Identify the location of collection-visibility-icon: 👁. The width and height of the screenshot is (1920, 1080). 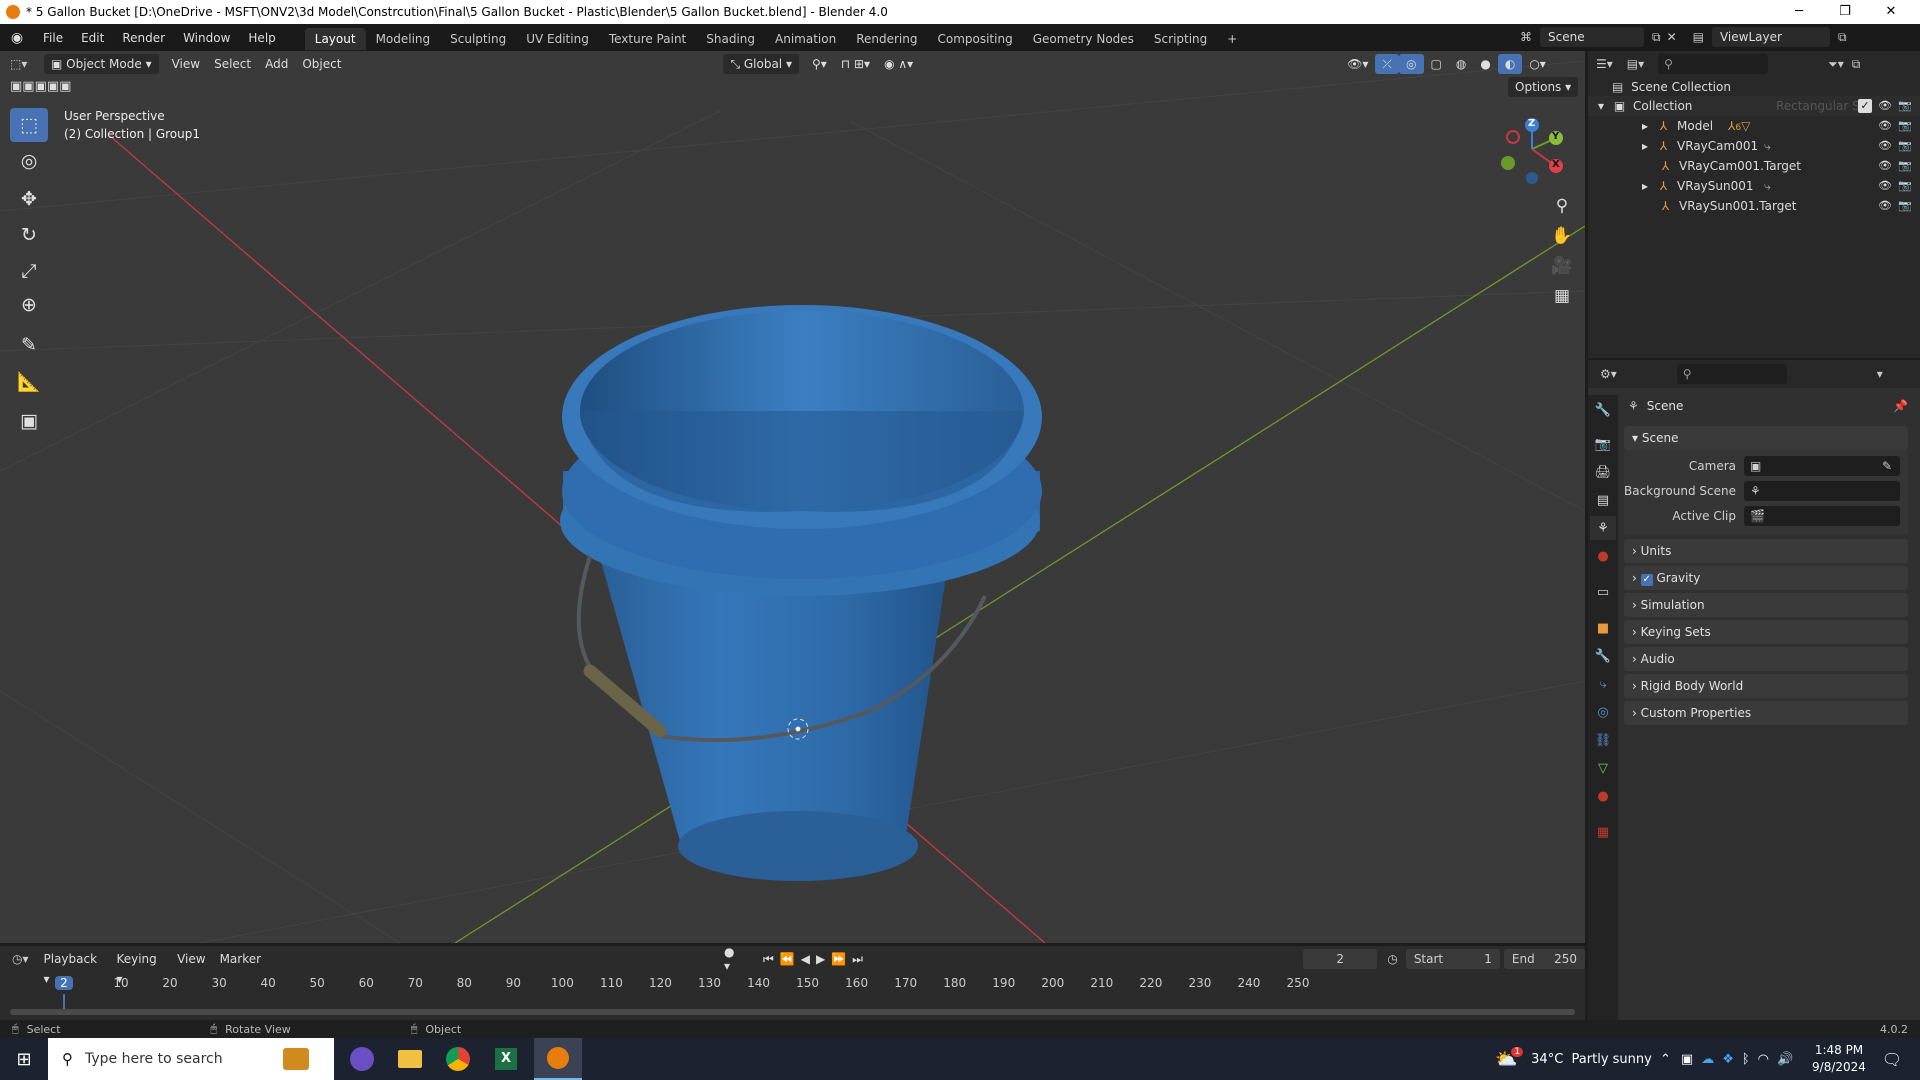
(1885, 106).